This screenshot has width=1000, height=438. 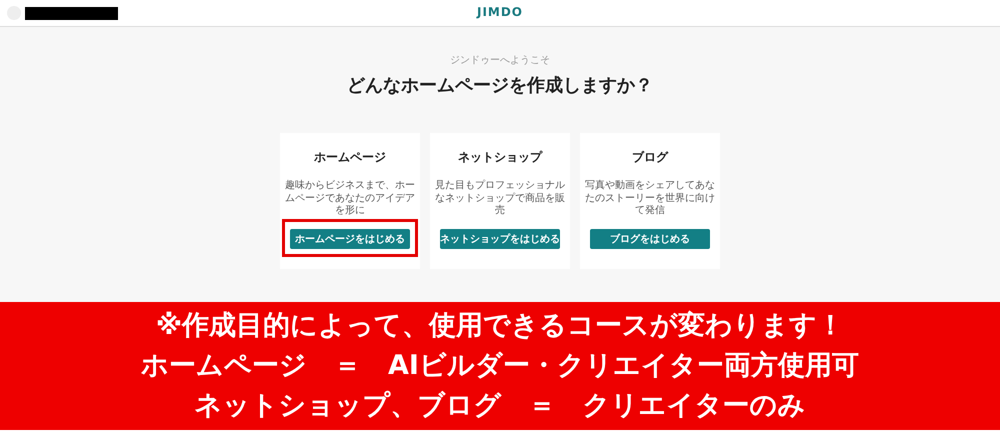 What do you see at coordinates (650, 239) in the screenshot?
I see `start-button: ブログをはじめる` at bounding box center [650, 239].